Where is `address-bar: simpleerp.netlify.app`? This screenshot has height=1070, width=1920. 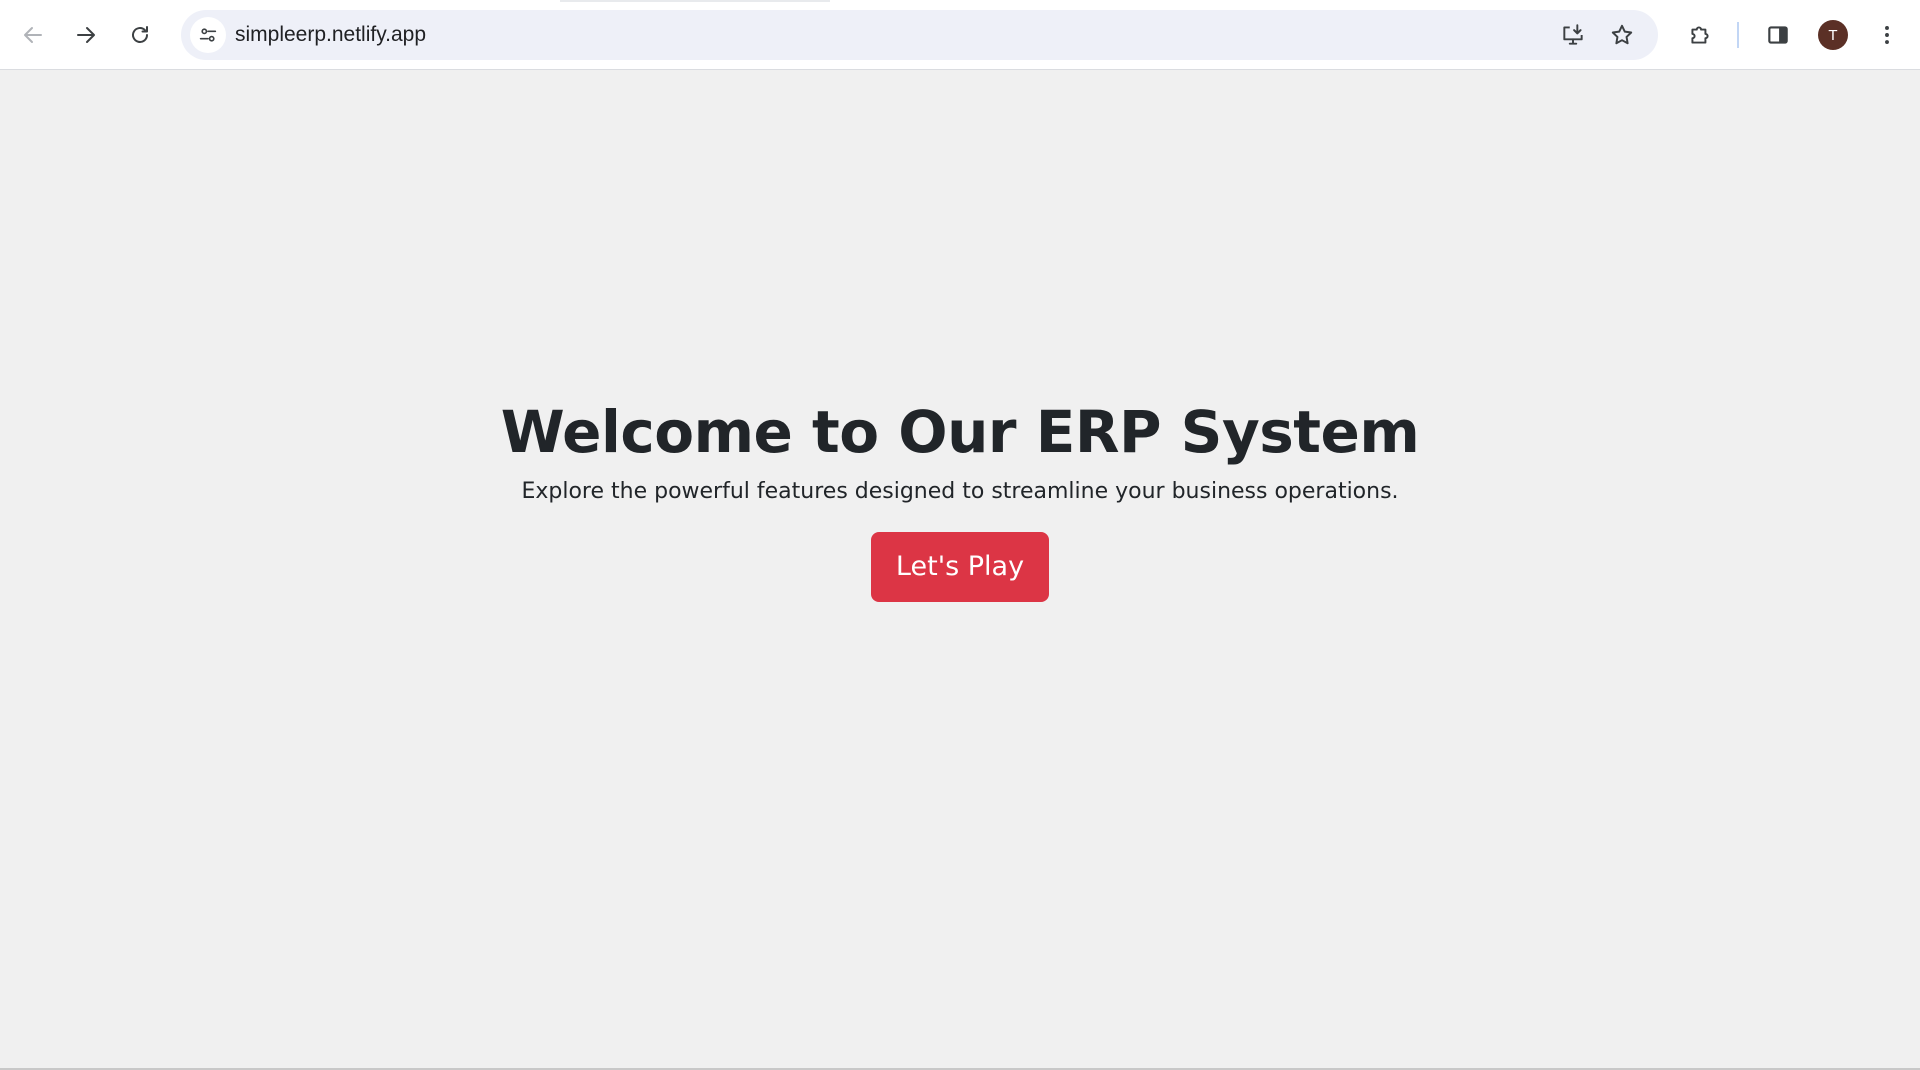
address-bar: simpleerp.netlify.app is located at coordinates (919, 35).